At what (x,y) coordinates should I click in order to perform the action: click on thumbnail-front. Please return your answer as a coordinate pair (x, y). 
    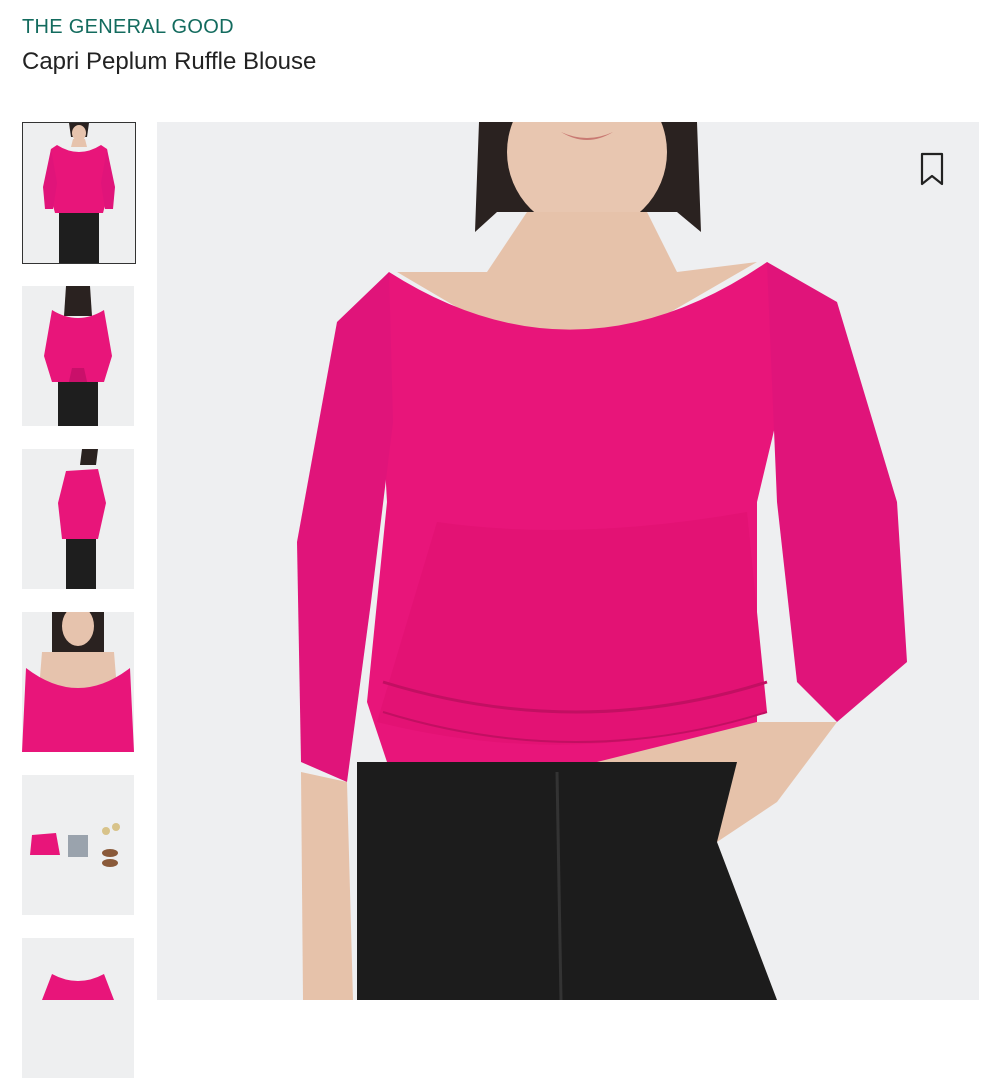
    Looking at the image, I should click on (79, 193).